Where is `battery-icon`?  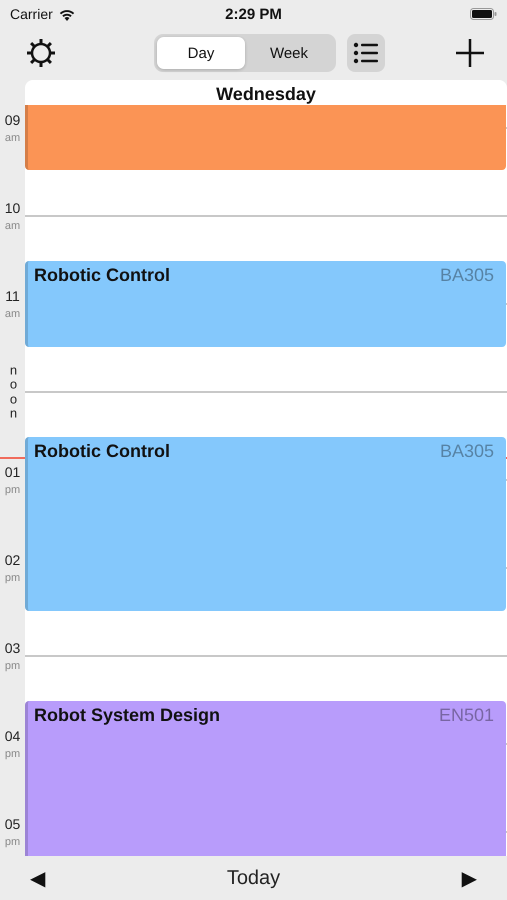 battery-icon is located at coordinates (483, 14).